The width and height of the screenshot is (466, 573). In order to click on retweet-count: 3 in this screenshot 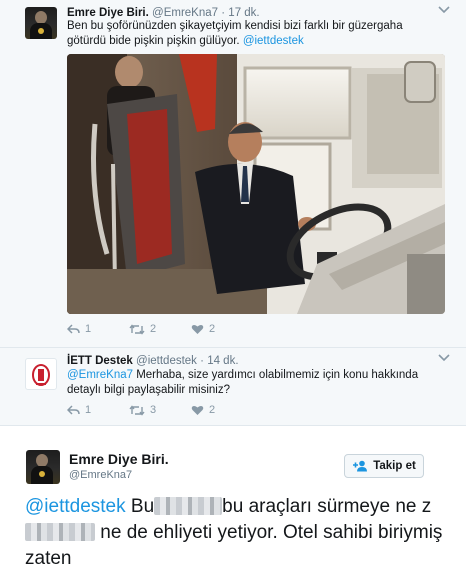, I will do `click(153, 410)`.